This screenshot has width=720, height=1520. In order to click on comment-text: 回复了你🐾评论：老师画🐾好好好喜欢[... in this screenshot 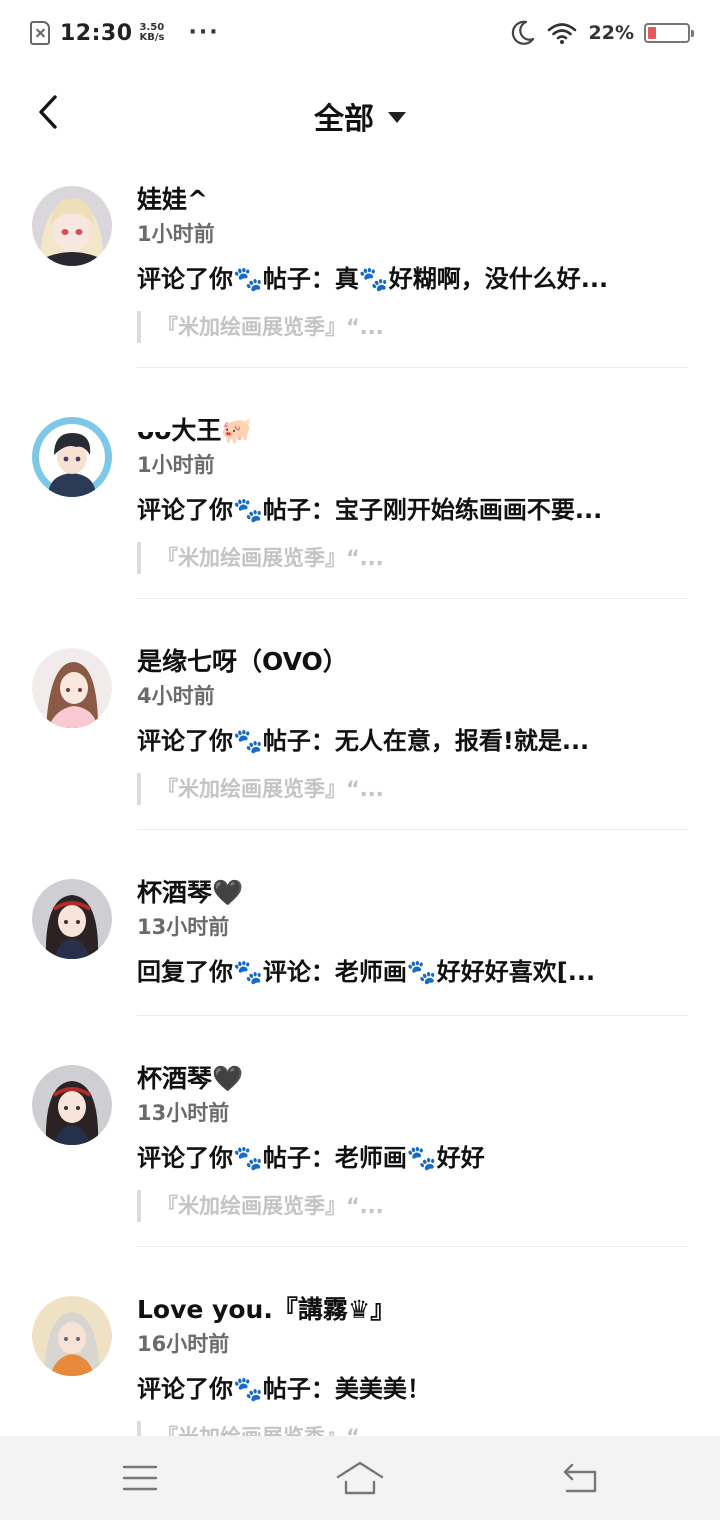, I will do `click(412, 972)`.